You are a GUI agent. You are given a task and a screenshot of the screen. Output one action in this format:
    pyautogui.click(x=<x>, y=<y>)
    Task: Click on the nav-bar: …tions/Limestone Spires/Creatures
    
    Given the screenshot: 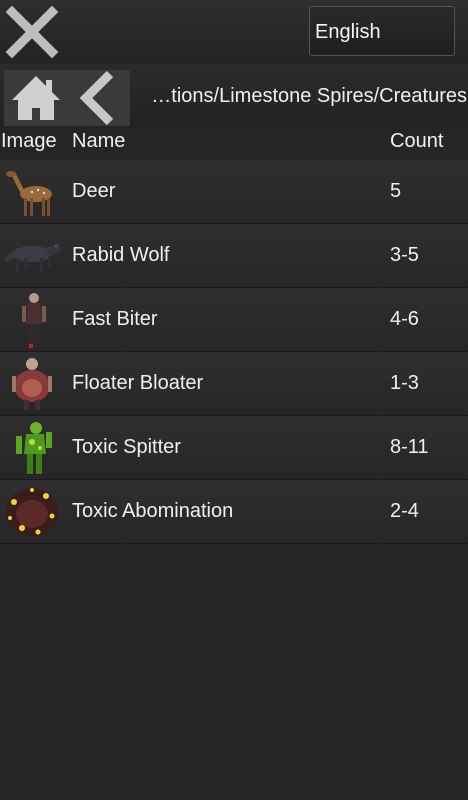 What is the action you would take?
    pyautogui.click(x=234, y=96)
    